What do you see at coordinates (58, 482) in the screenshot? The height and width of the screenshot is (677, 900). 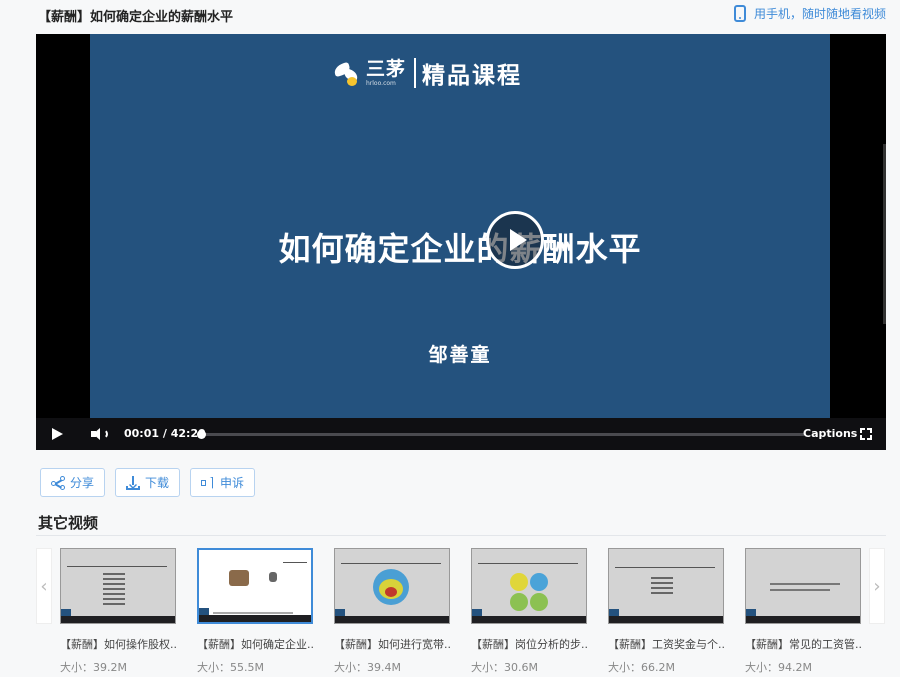 I see `share-icon` at bounding box center [58, 482].